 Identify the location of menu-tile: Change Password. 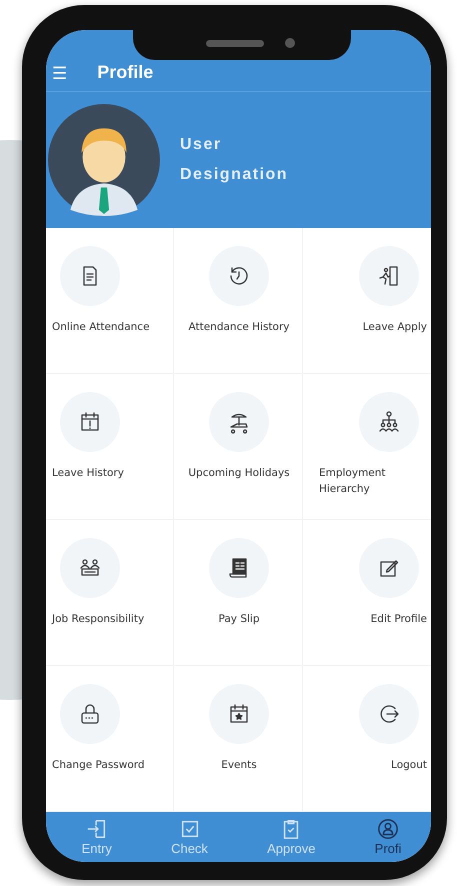
(110, 739).